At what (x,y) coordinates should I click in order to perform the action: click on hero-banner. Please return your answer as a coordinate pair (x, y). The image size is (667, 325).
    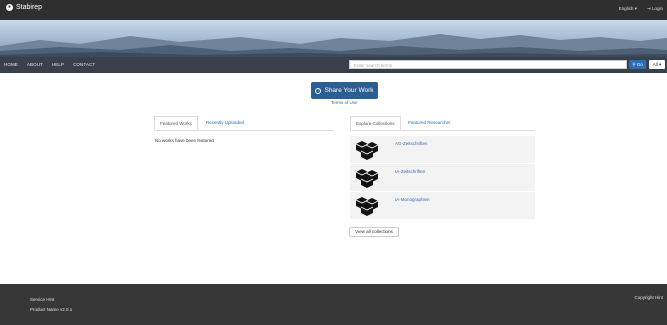
    Looking at the image, I should click on (333, 38).